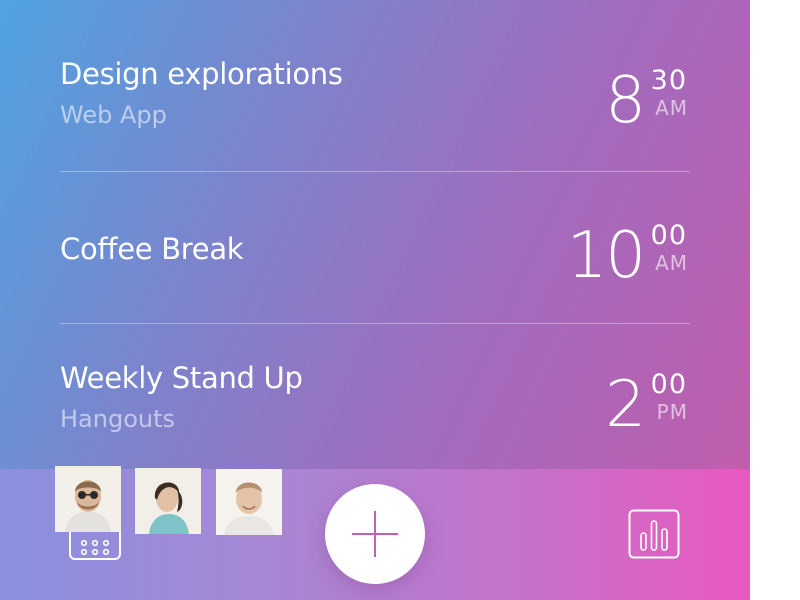 The height and width of the screenshot is (600, 800). I want to click on event-item: Coffee Break 10 00 AM, so click(375, 250).